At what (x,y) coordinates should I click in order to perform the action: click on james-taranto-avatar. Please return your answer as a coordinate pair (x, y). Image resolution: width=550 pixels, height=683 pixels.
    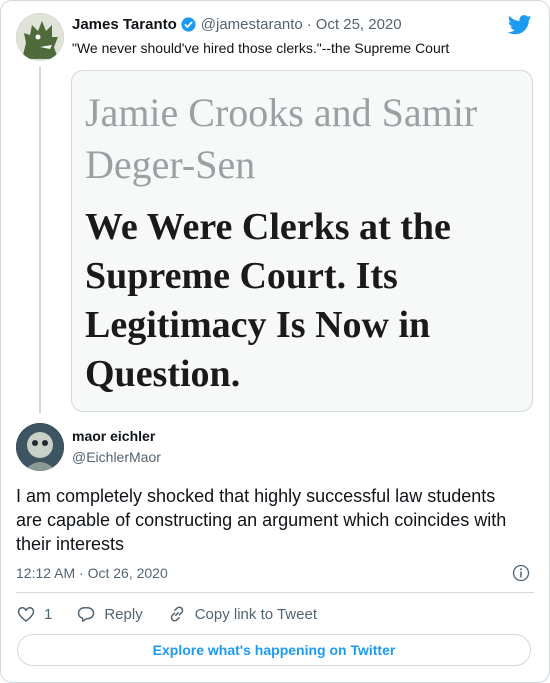
    Looking at the image, I should click on (40, 37).